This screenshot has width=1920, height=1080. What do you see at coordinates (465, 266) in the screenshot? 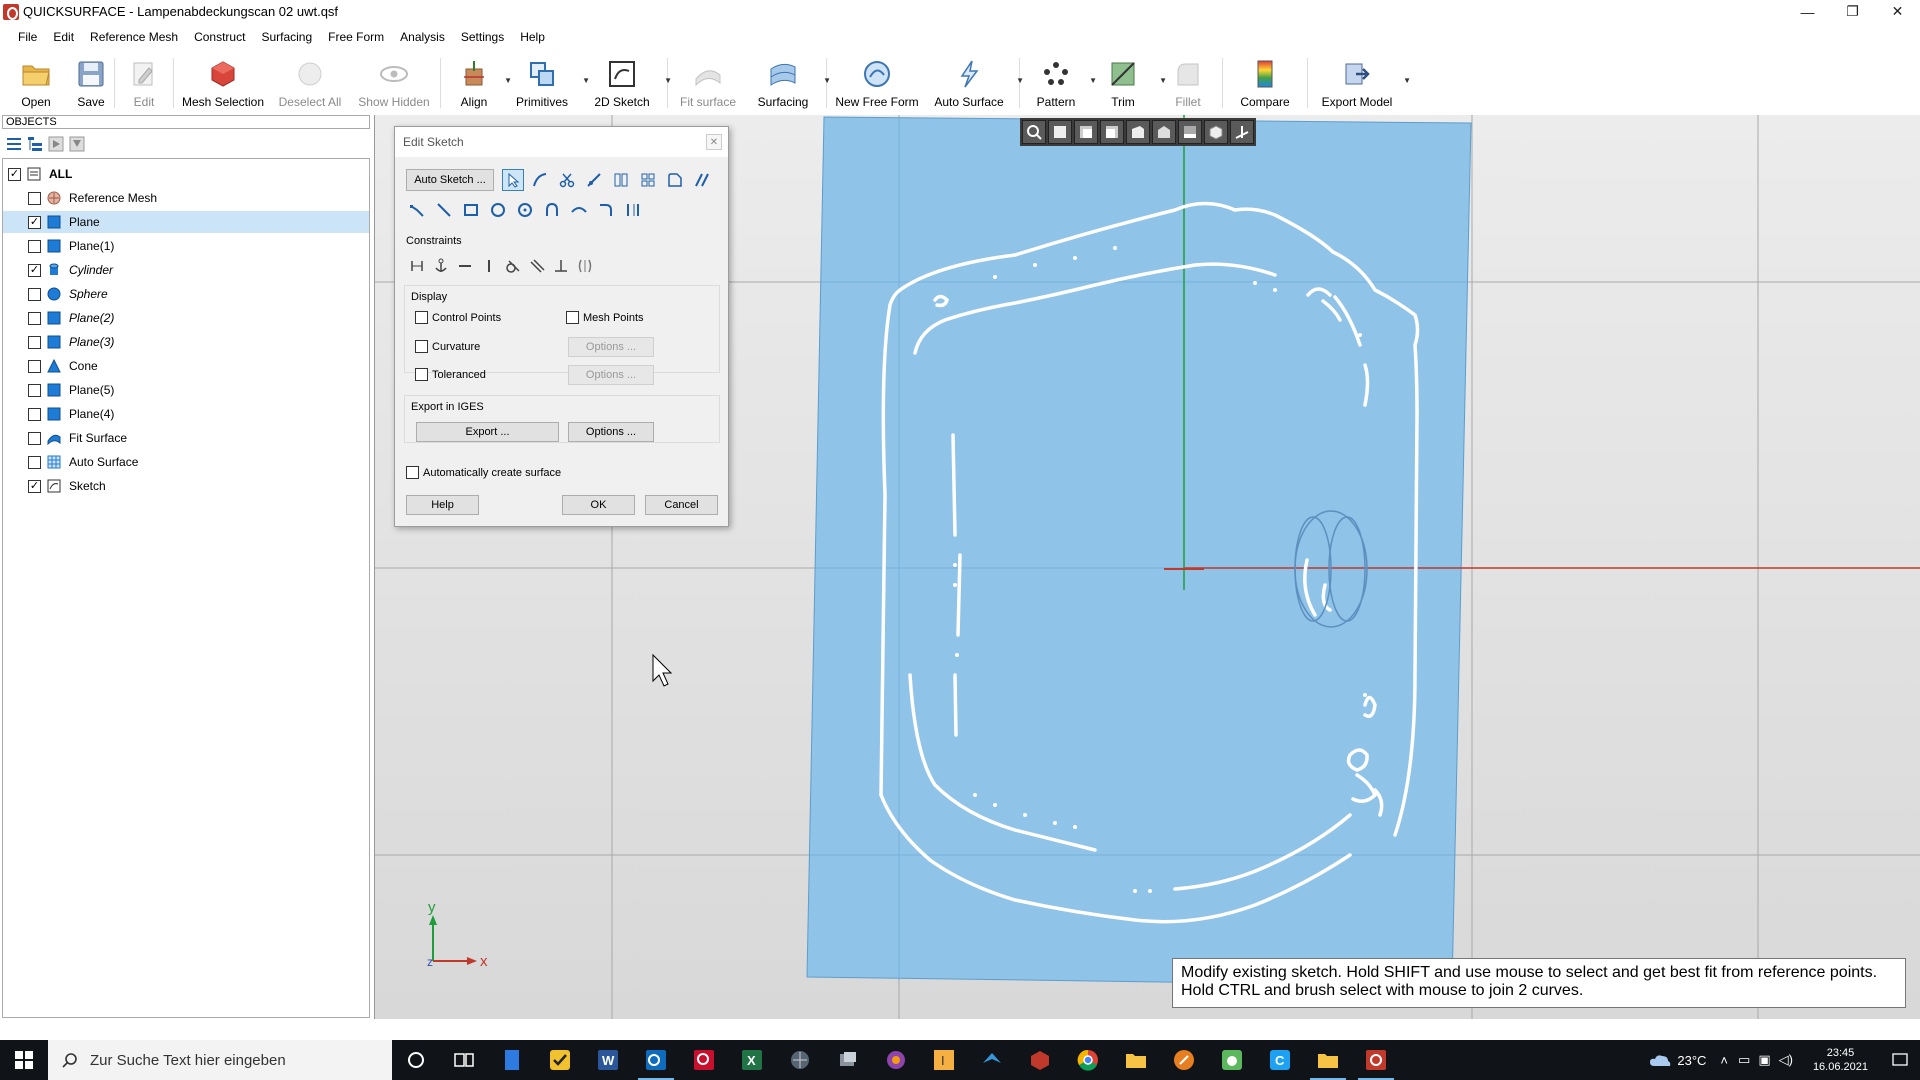
I see `horizontal-constraint-icon` at bounding box center [465, 266].